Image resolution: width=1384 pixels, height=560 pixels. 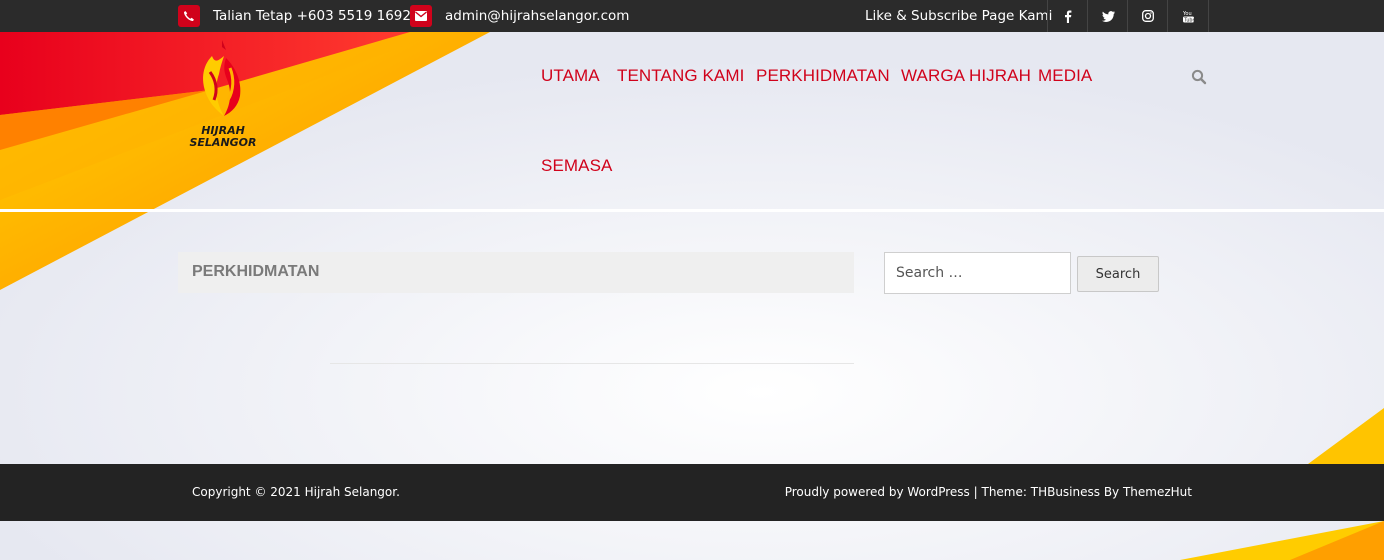 What do you see at coordinates (570, 76) in the screenshot?
I see `nav-item-utama: UTAMA` at bounding box center [570, 76].